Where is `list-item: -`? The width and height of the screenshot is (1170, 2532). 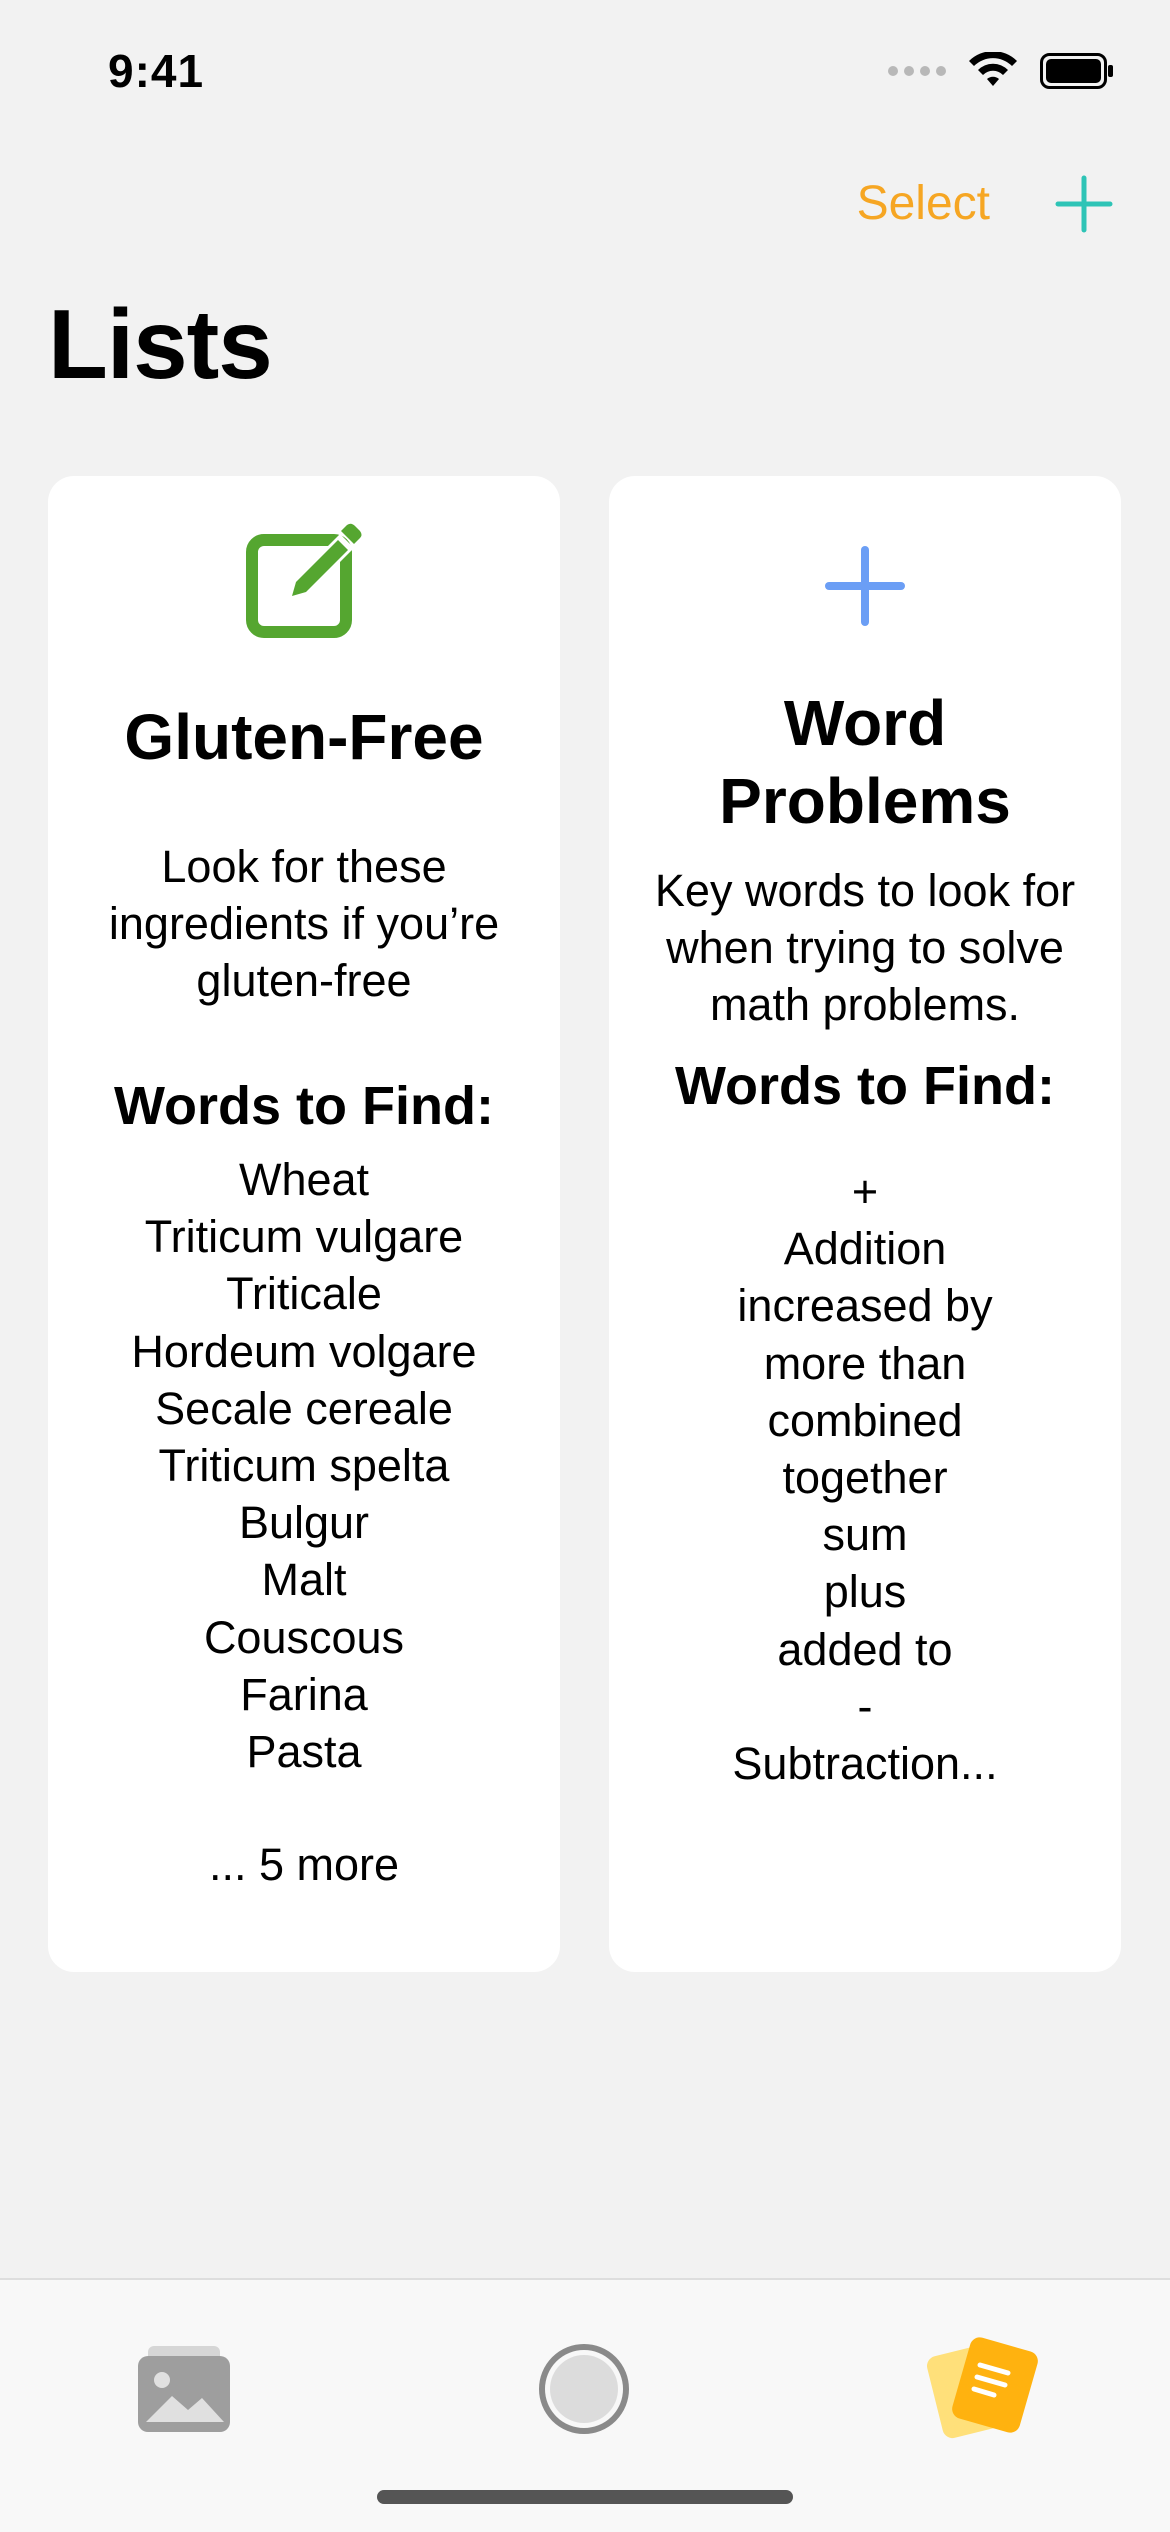
list-item: - is located at coordinates (865, 1706).